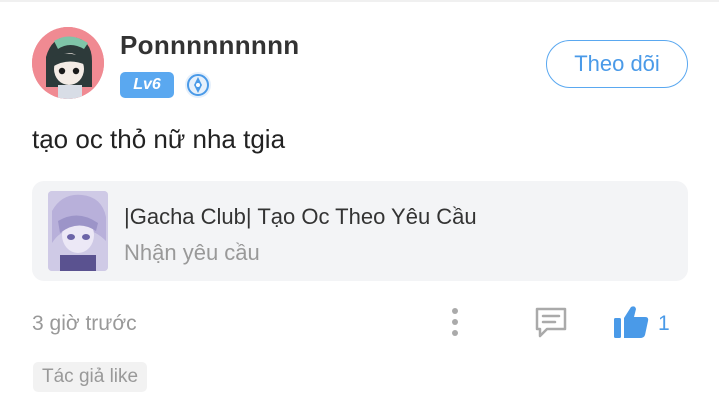 The height and width of the screenshot is (408, 719). I want to click on author-liked-tag: Tác giả like, so click(90, 377).